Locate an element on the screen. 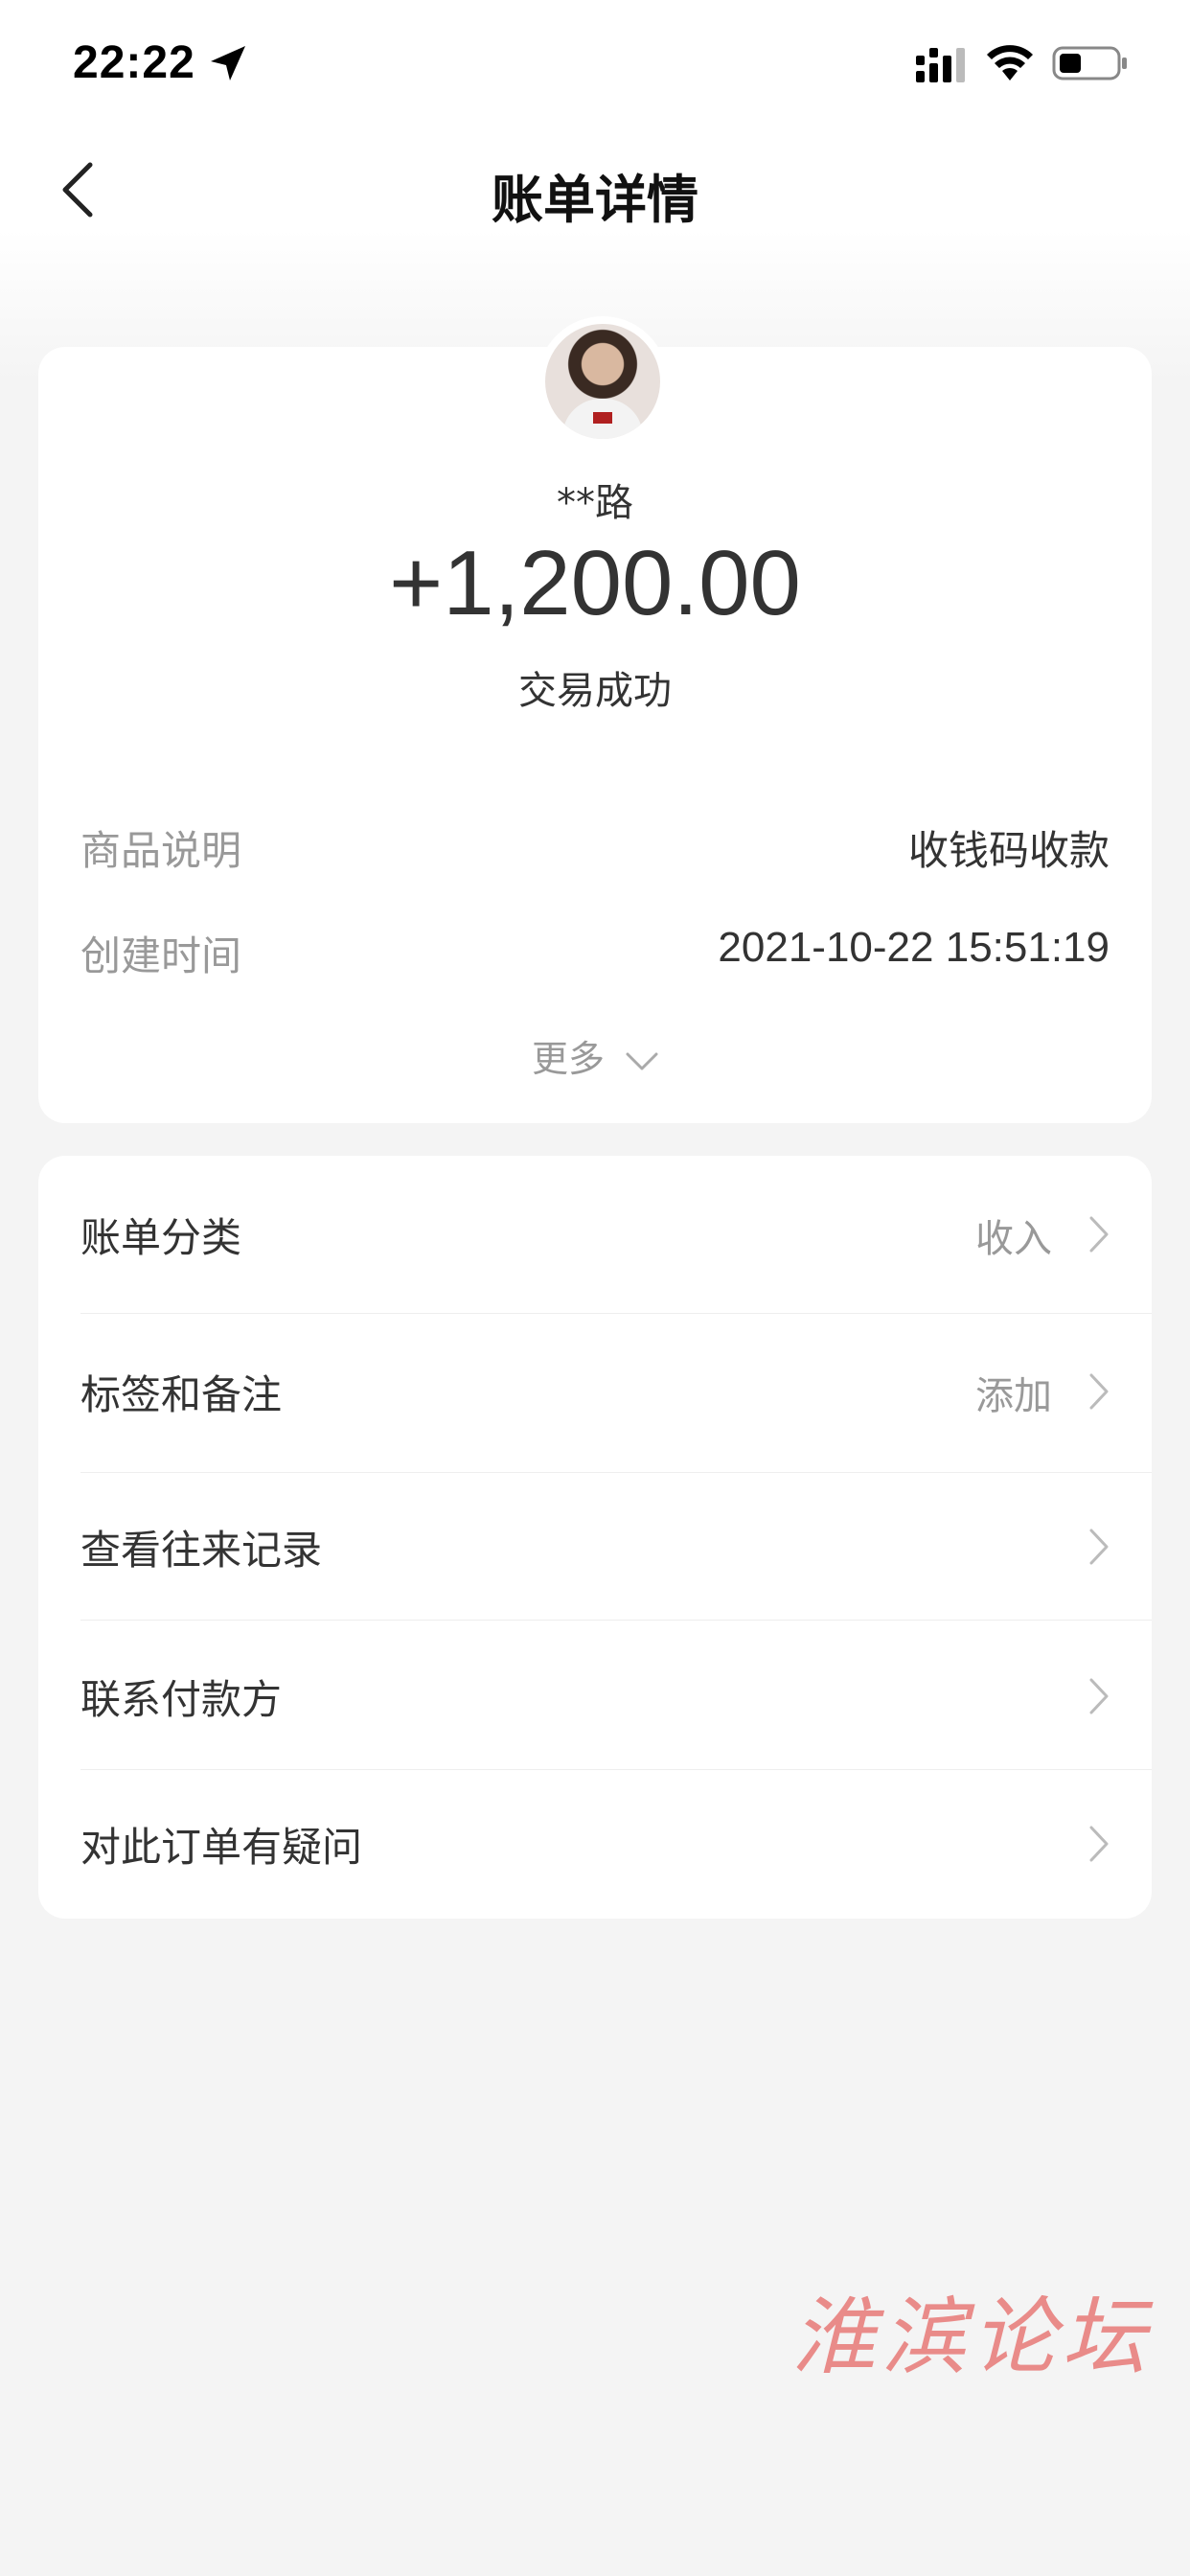  chevron-down-icon is located at coordinates (642, 1061).